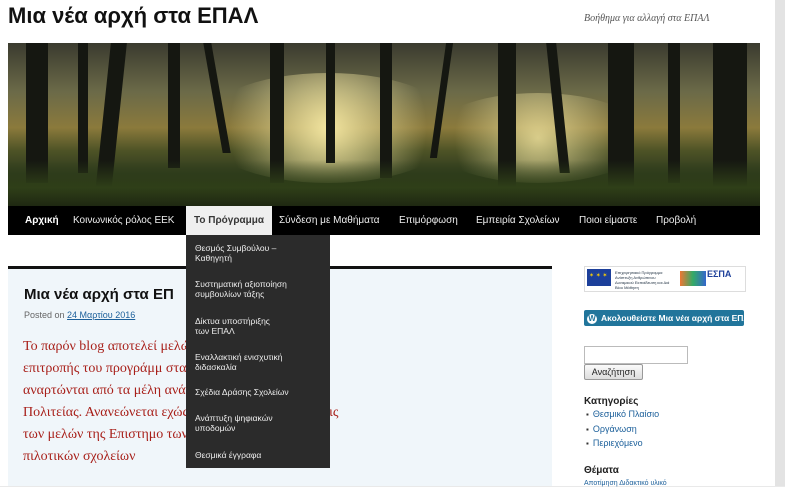 This screenshot has height=487, width=785. Describe the element at coordinates (611, 401) in the screenshot. I see `categories-title: Κατηγορίες` at that location.